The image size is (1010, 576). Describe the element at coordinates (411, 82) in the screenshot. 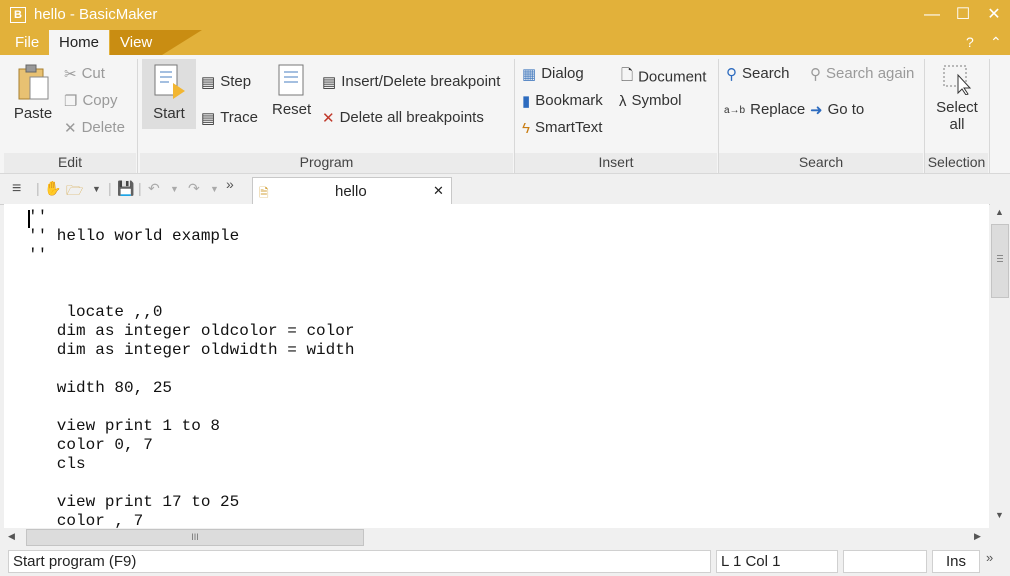

I see `insert-delete-breakpoint-button: ▤ Insert/Delete breakpoint` at that location.